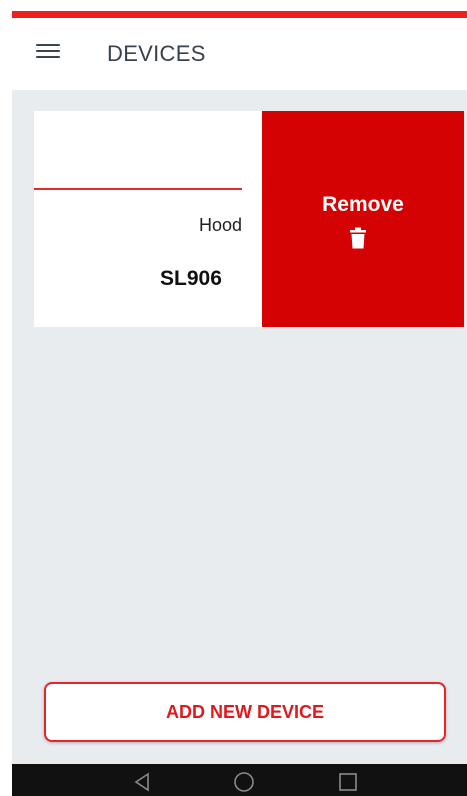 The image size is (467, 796). What do you see at coordinates (48, 53) in the screenshot?
I see `hamburger-menu-icon` at bounding box center [48, 53].